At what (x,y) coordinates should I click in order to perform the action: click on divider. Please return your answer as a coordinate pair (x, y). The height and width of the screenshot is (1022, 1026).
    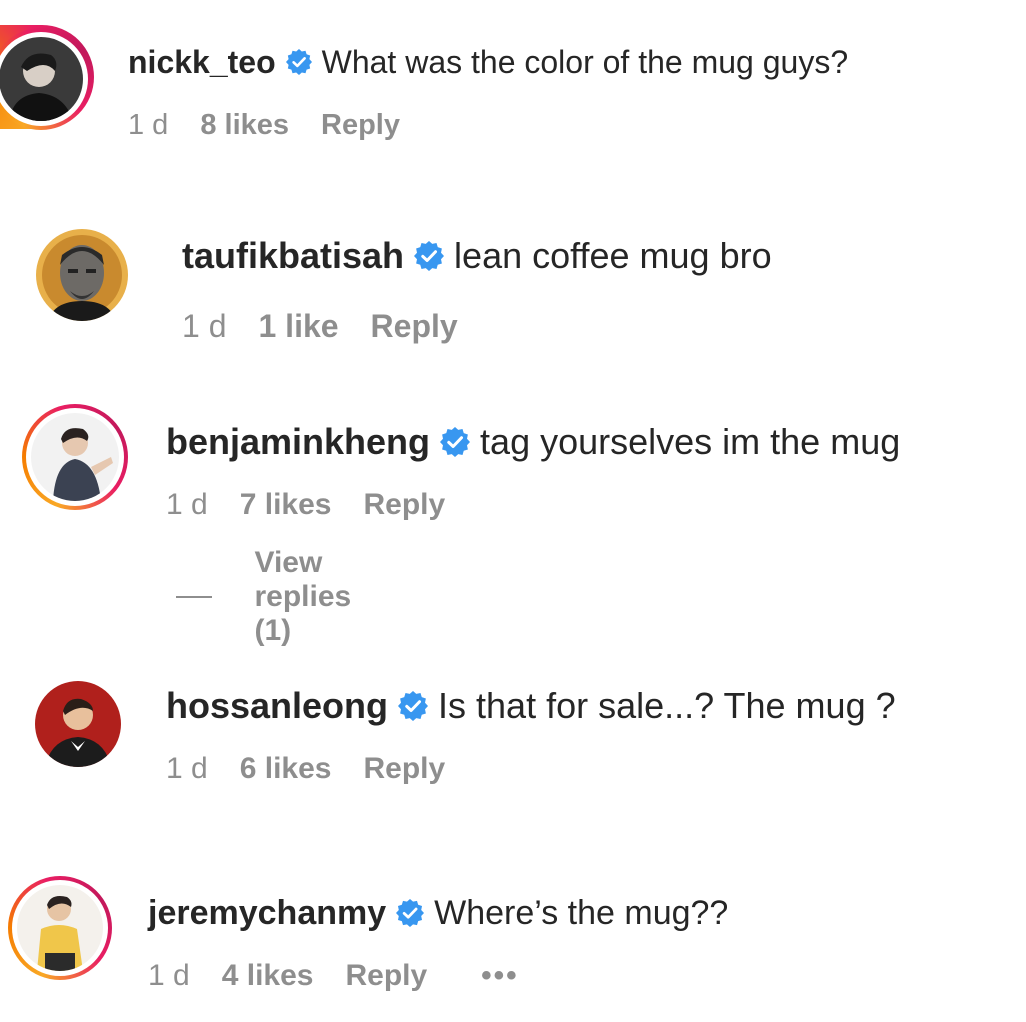
    Looking at the image, I should click on (194, 597).